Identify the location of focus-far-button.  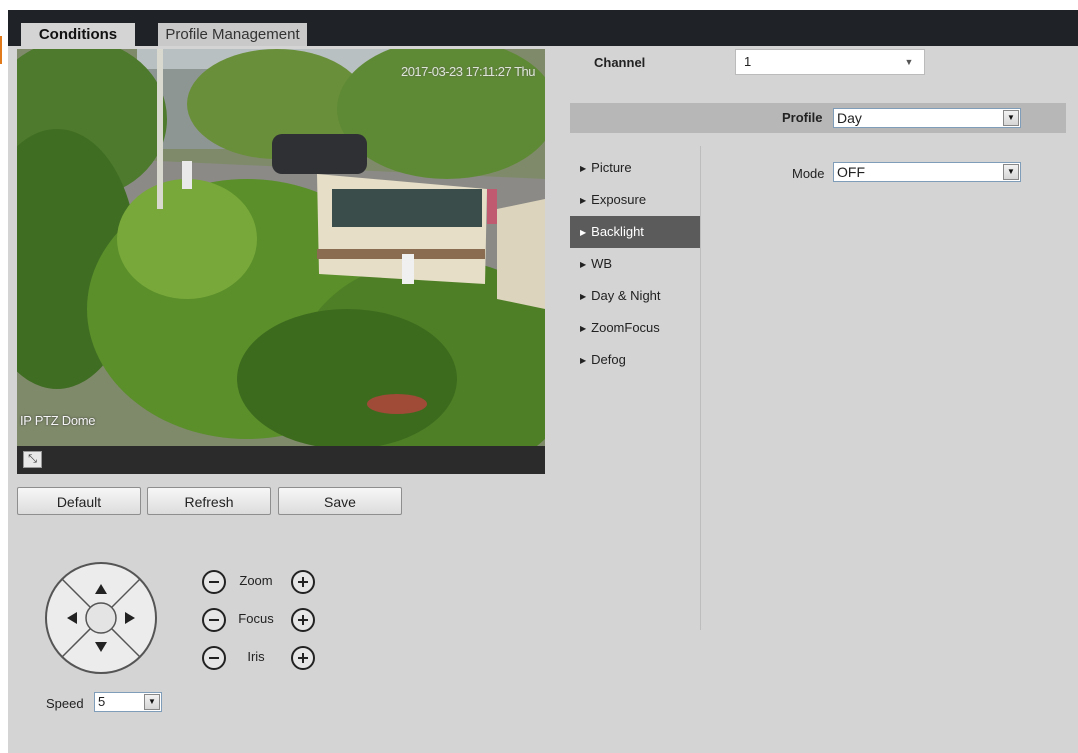
(303, 620).